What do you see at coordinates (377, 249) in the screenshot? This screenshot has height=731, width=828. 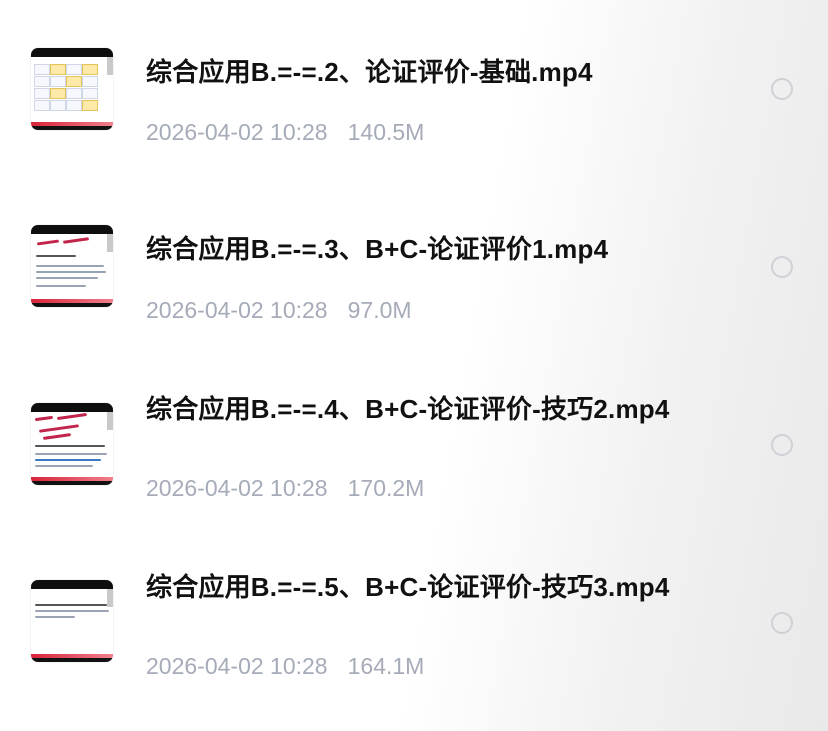 I see `file-name: 综合应用B.=-=.3、B+C-论证评价1.mp4` at bounding box center [377, 249].